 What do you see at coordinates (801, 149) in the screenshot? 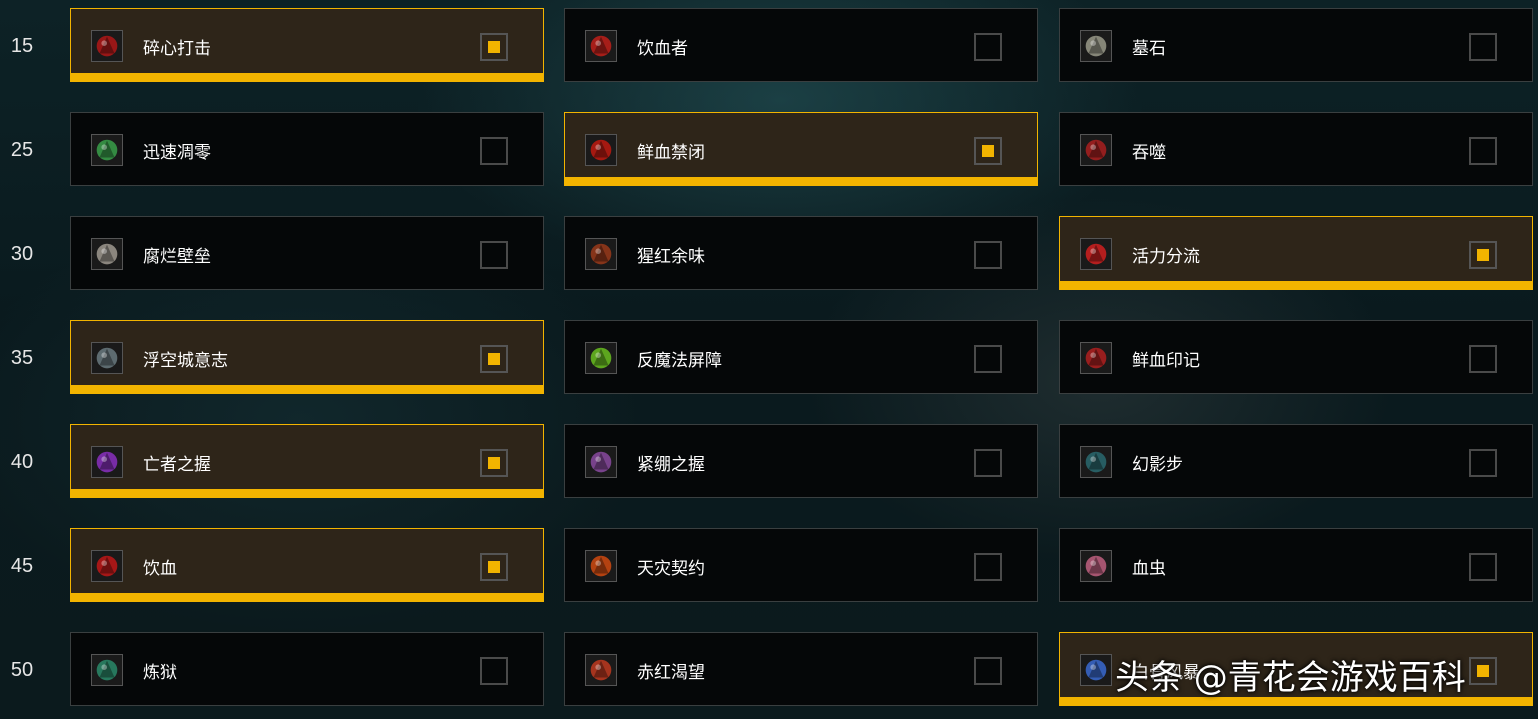
I see `talent-option: 鲜血禁闭` at bounding box center [801, 149].